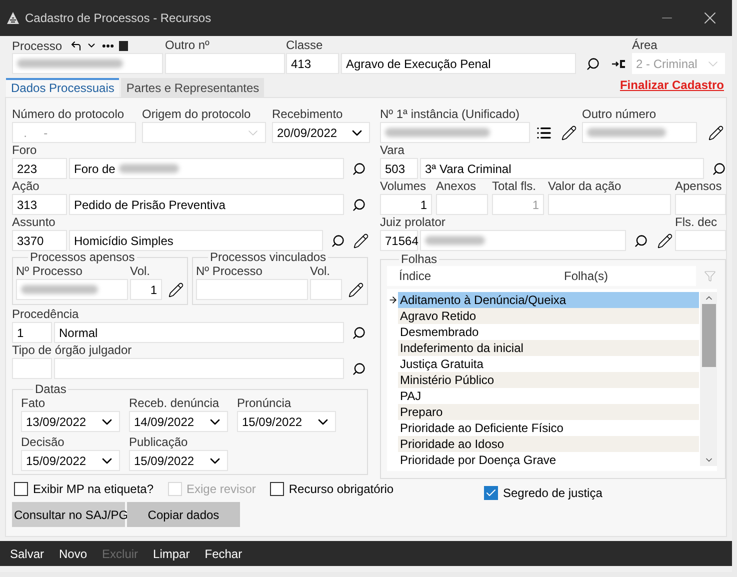  I want to click on text-field: Foro de, so click(206, 168).